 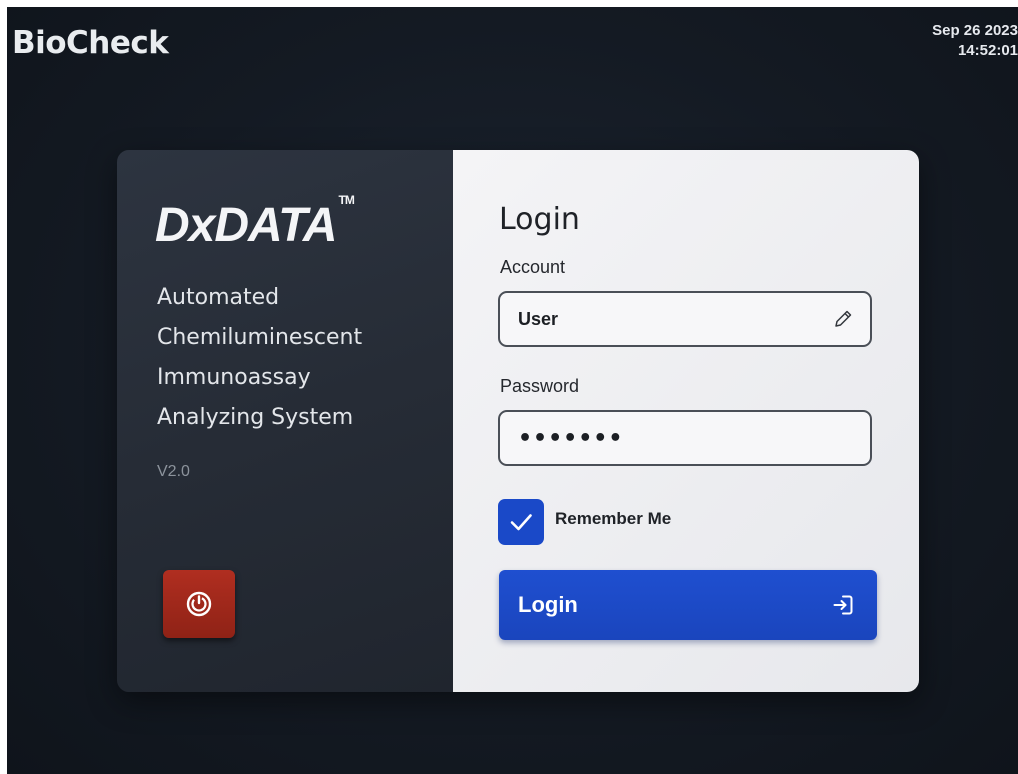 I want to click on password-input: •••••••, so click(x=686, y=438).